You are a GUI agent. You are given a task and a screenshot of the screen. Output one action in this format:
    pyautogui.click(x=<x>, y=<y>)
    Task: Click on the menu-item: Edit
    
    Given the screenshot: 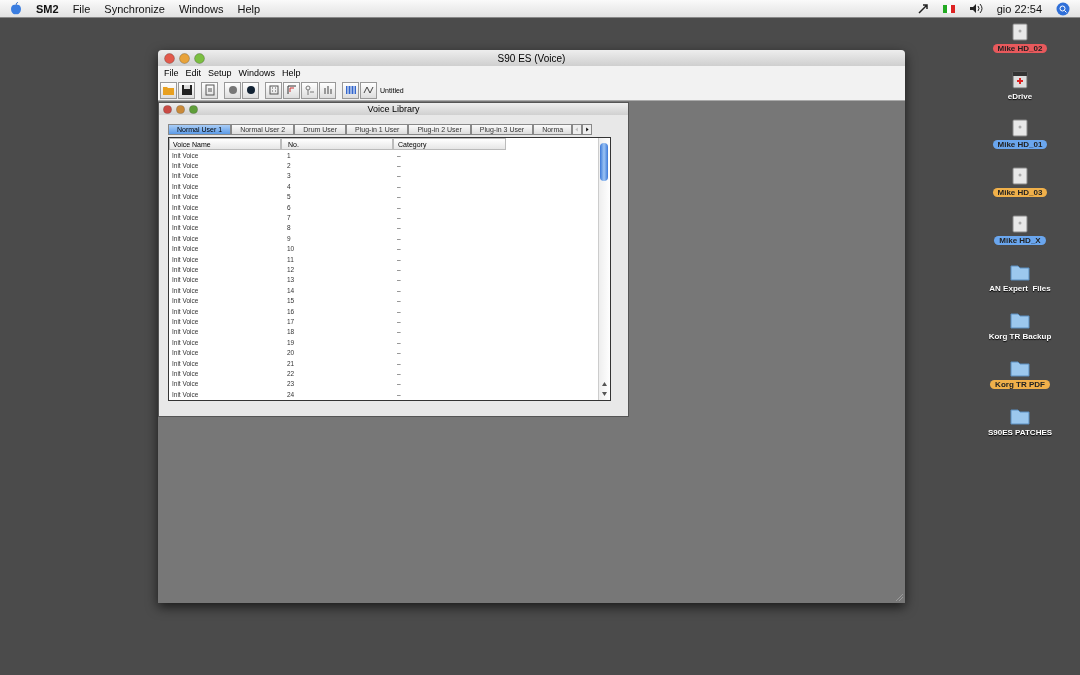 What is the action you would take?
    pyautogui.click(x=193, y=73)
    